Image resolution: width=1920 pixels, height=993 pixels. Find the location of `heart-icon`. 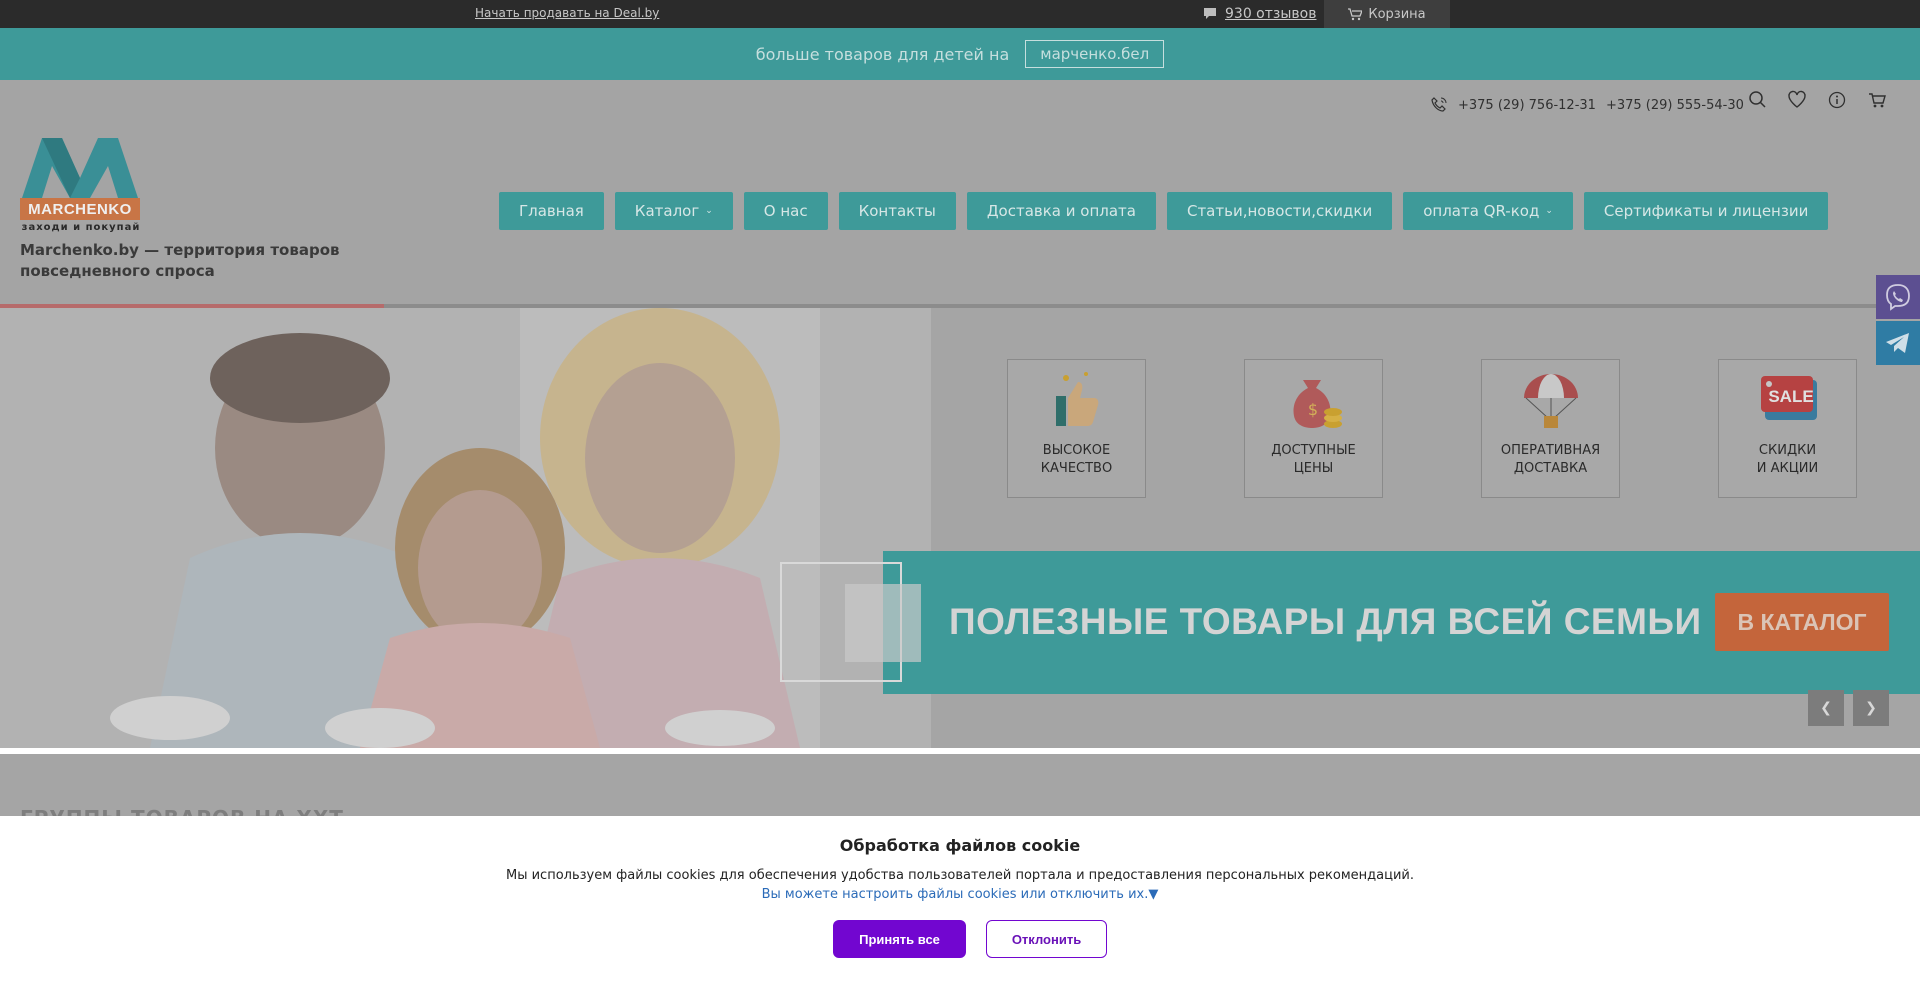

heart-icon is located at coordinates (1797, 100).